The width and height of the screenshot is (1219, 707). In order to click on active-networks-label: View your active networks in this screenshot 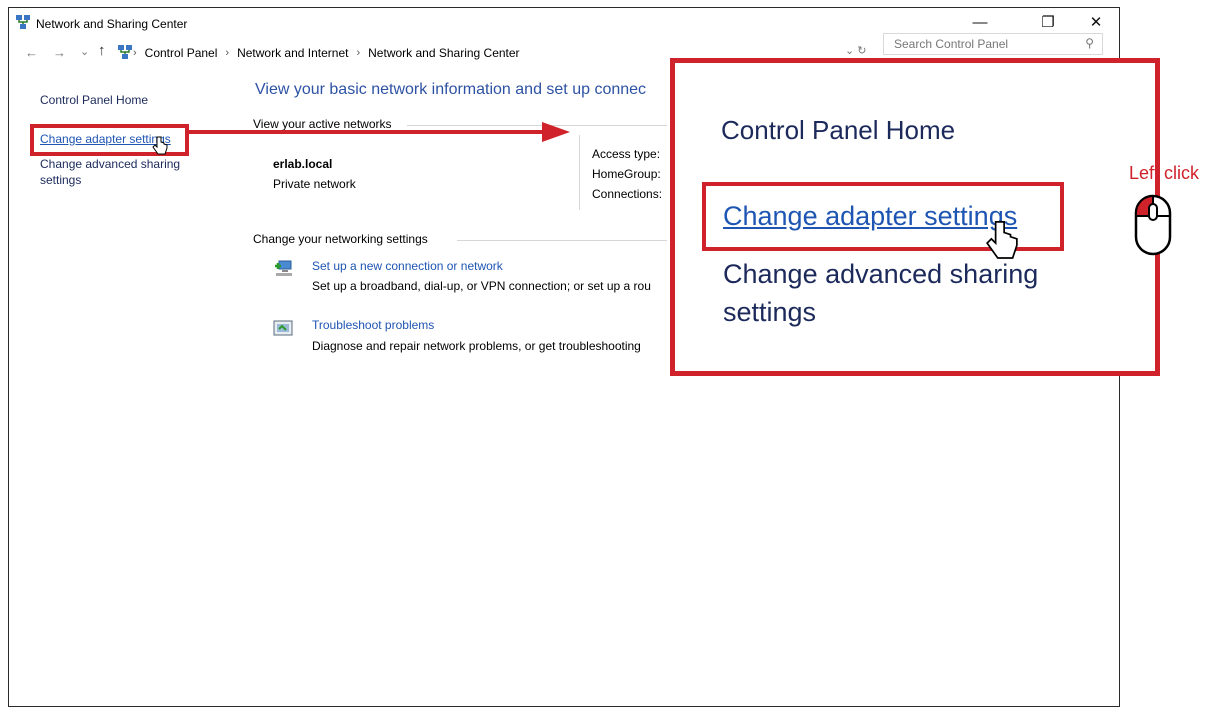, I will do `click(322, 124)`.